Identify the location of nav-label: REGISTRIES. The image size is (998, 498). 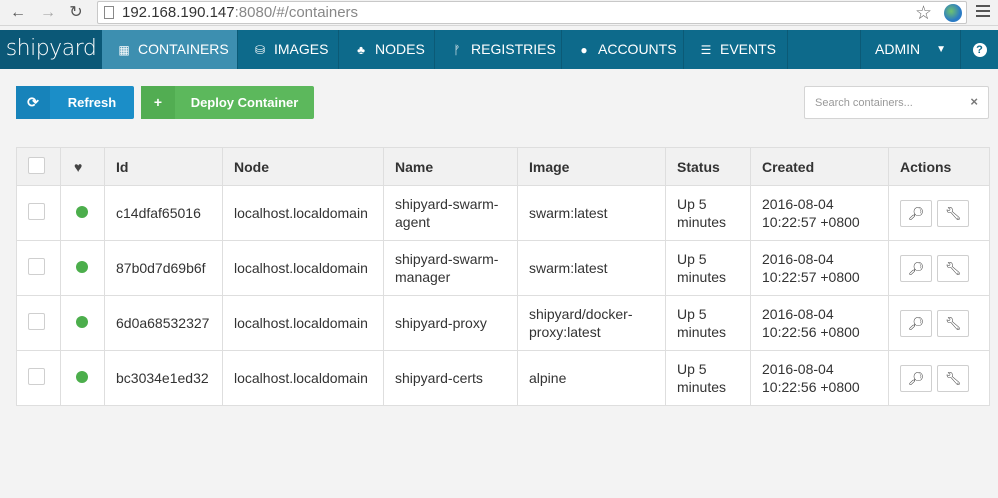
(513, 49).